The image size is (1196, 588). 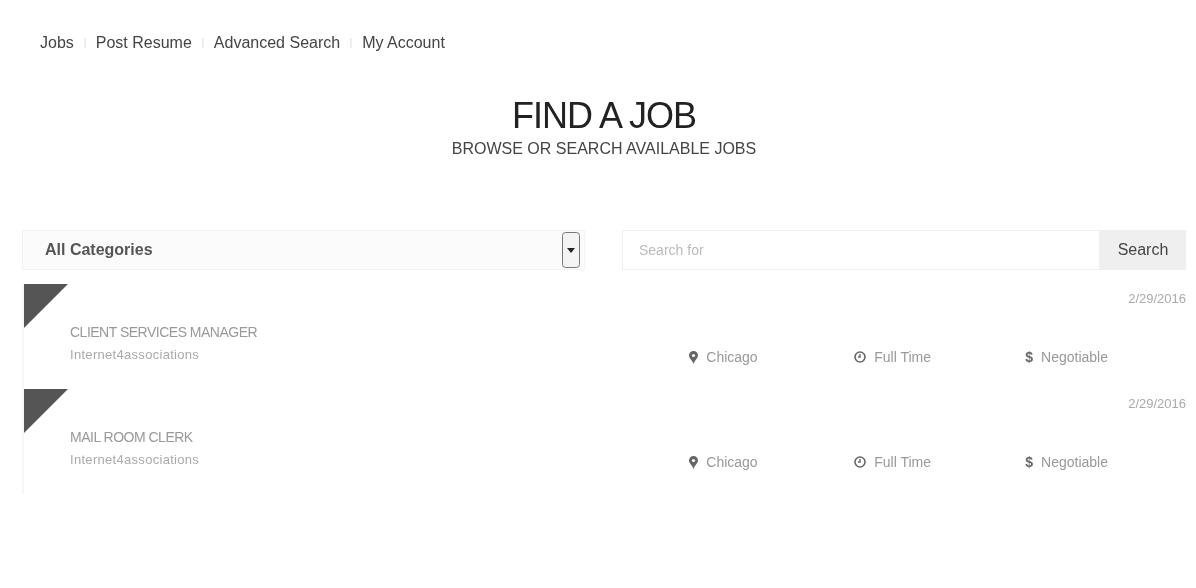 What do you see at coordinates (603, 116) in the screenshot?
I see `page-title: FIND A JOB` at bounding box center [603, 116].